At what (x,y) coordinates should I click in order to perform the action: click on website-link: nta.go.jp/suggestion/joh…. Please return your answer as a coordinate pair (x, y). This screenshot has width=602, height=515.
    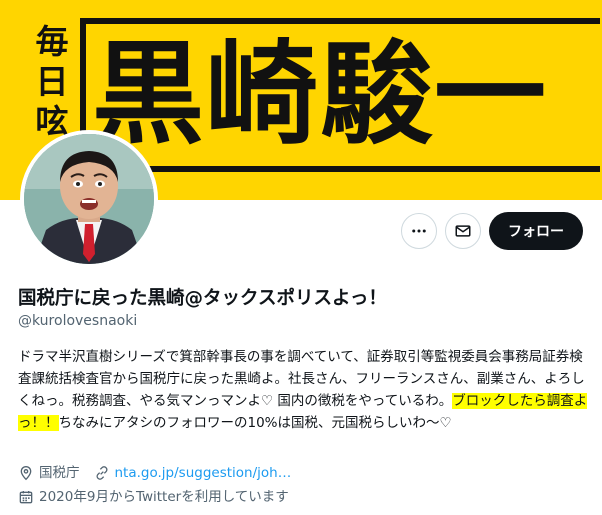
    Looking at the image, I should click on (203, 473).